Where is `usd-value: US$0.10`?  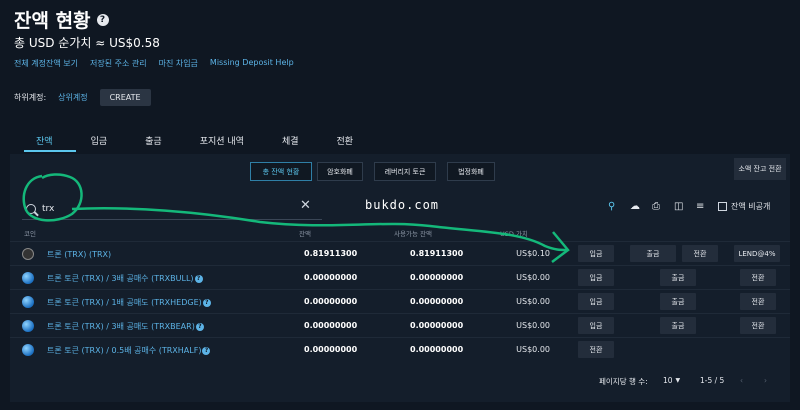
usd-value: US$0.10 is located at coordinates (533, 253).